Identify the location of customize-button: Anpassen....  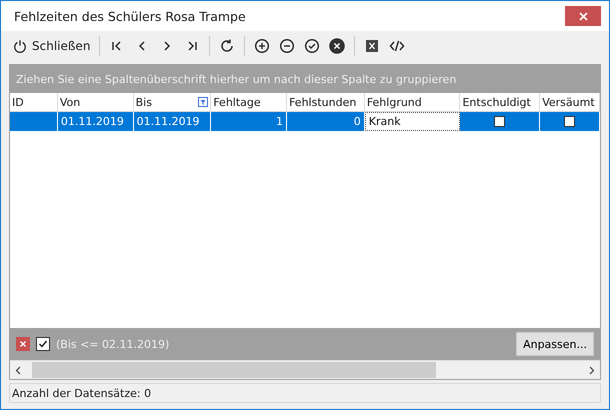
(555, 344).